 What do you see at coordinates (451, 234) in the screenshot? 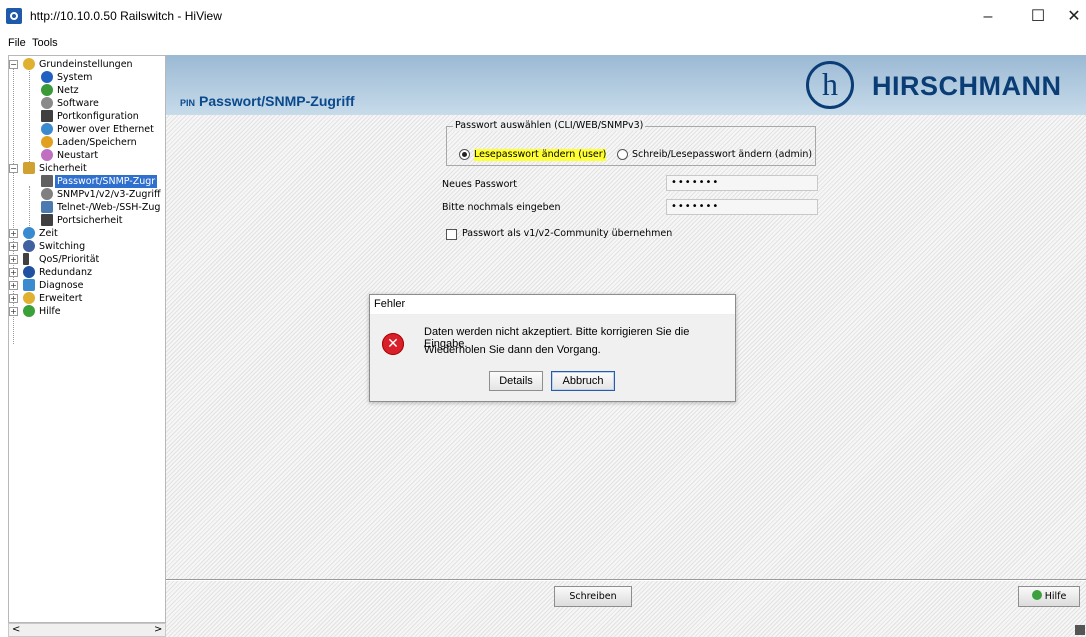
I see `community-checkbox` at bounding box center [451, 234].